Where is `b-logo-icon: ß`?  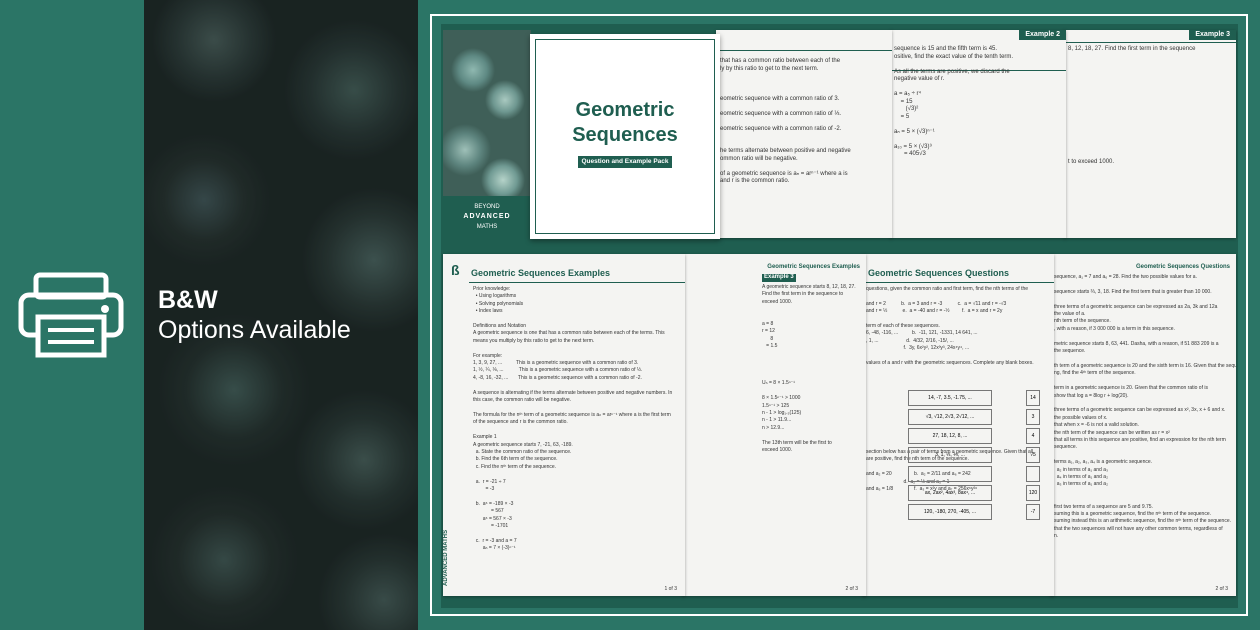 b-logo-icon: ß is located at coordinates (455, 270).